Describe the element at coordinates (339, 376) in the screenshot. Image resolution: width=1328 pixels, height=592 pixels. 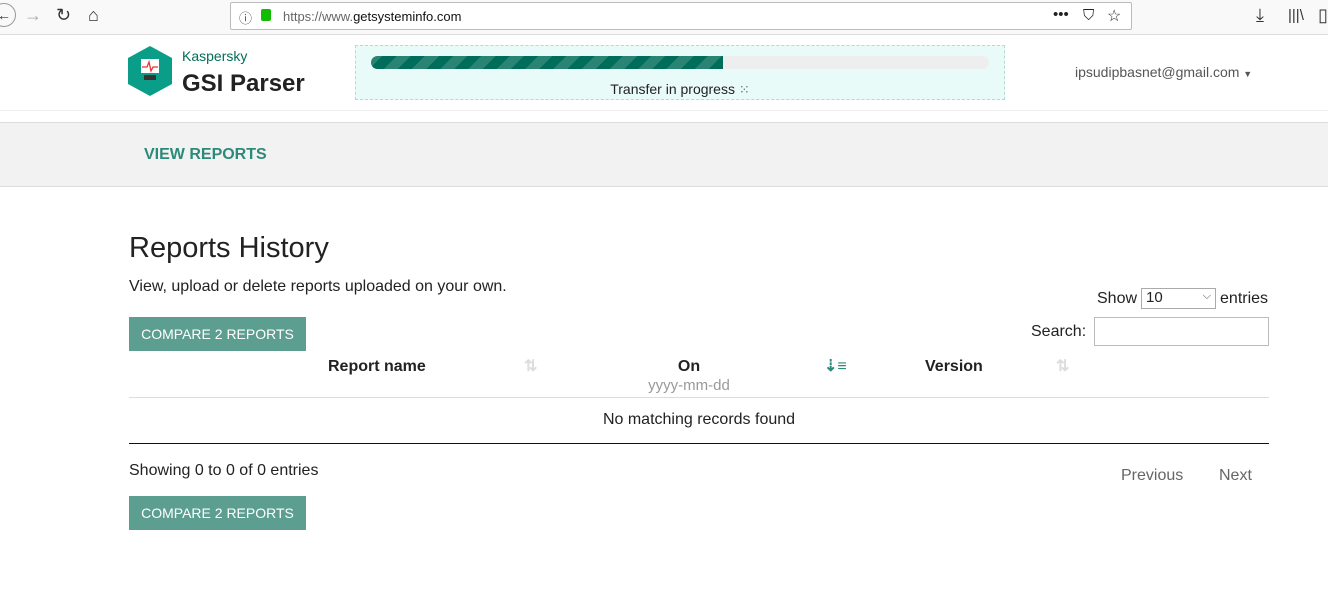
I see `col-report-name: Report name ⇅` at that location.